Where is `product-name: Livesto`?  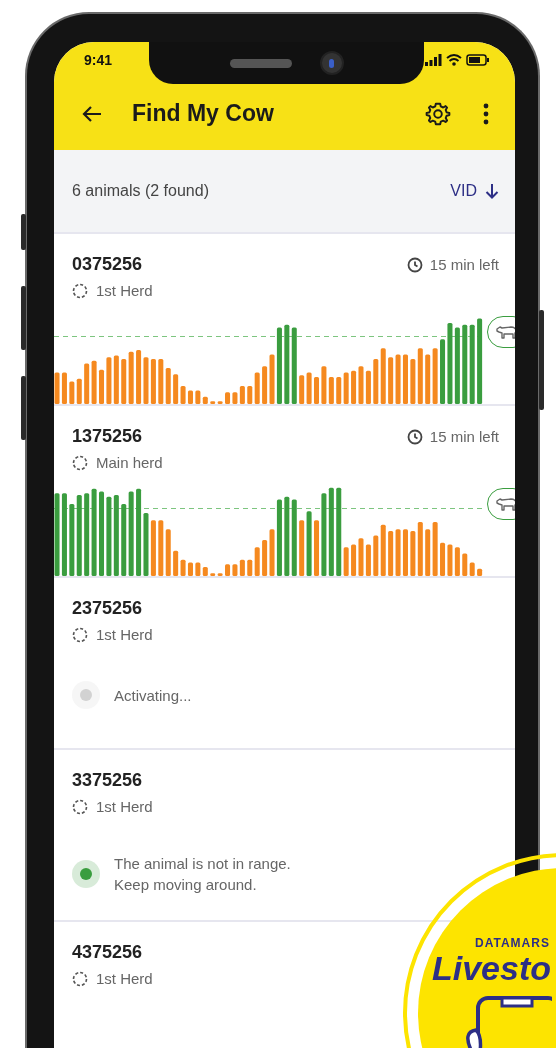
product-name: Livesto is located at coordinates (492, 968).